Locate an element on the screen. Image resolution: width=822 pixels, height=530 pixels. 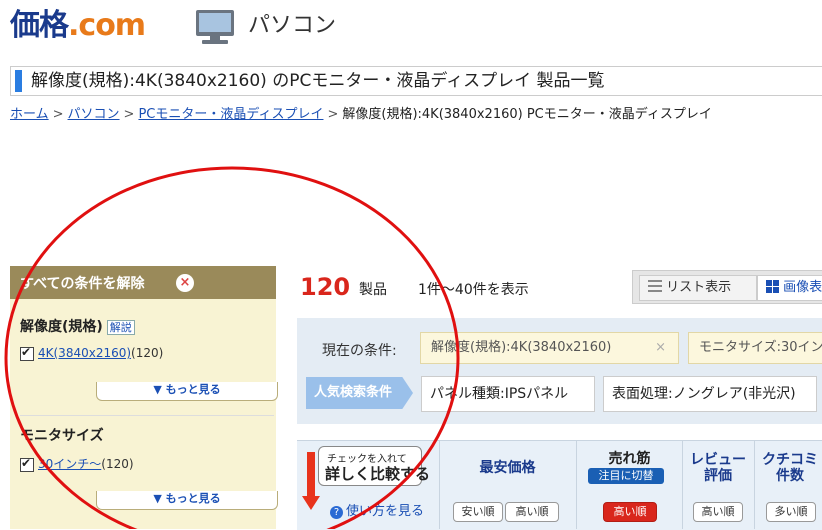
sort-review-button: 高い順 is located at coordinates (718, 512).